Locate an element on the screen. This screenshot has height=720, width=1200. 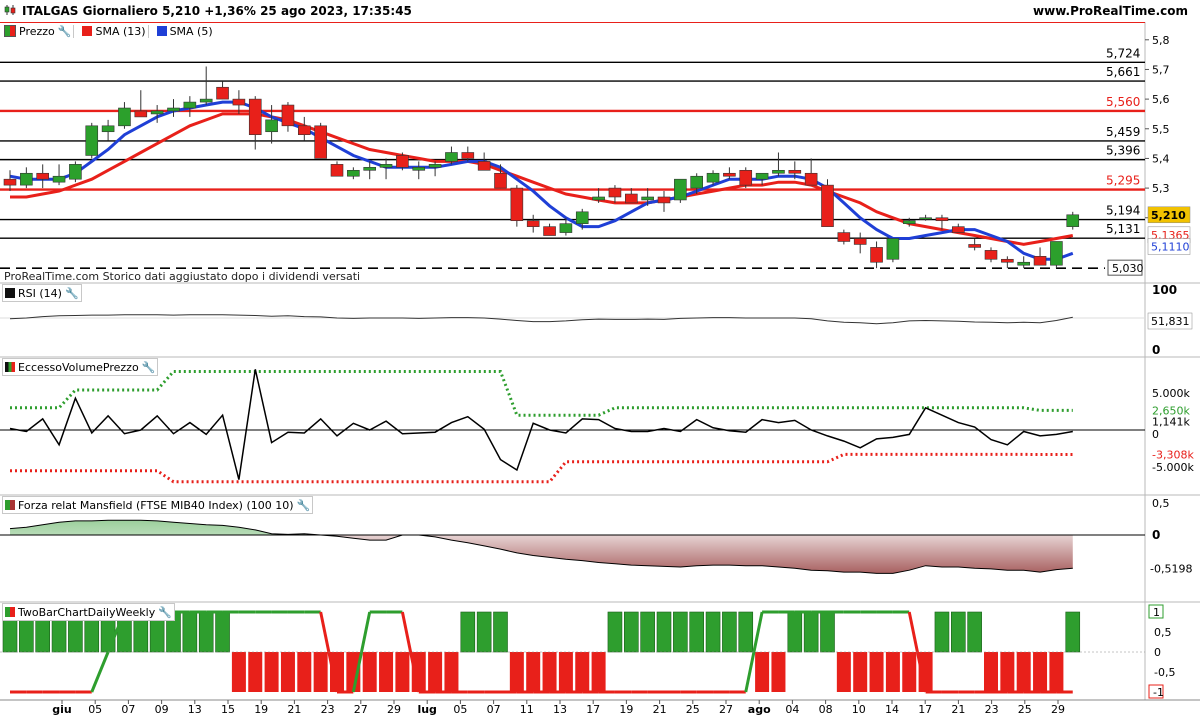
twobar-tick-label: 0 is located at coordinates (1157, 652).